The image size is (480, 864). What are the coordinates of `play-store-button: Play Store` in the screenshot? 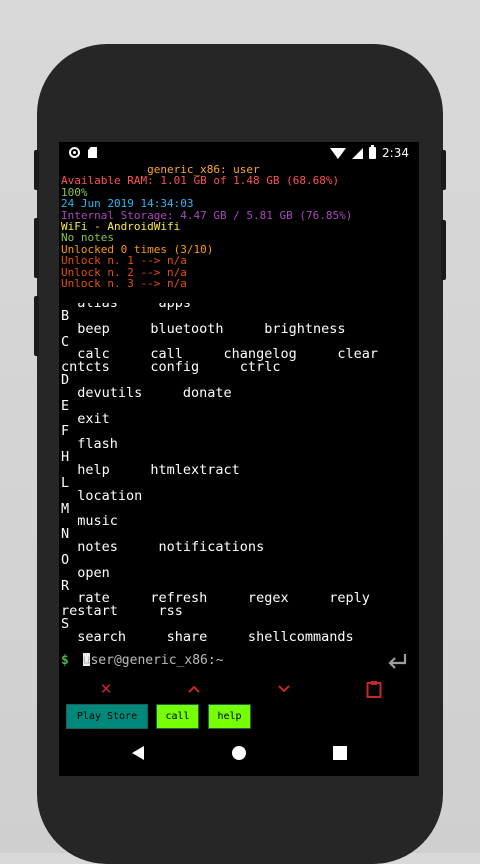 It's located at (107, 716).